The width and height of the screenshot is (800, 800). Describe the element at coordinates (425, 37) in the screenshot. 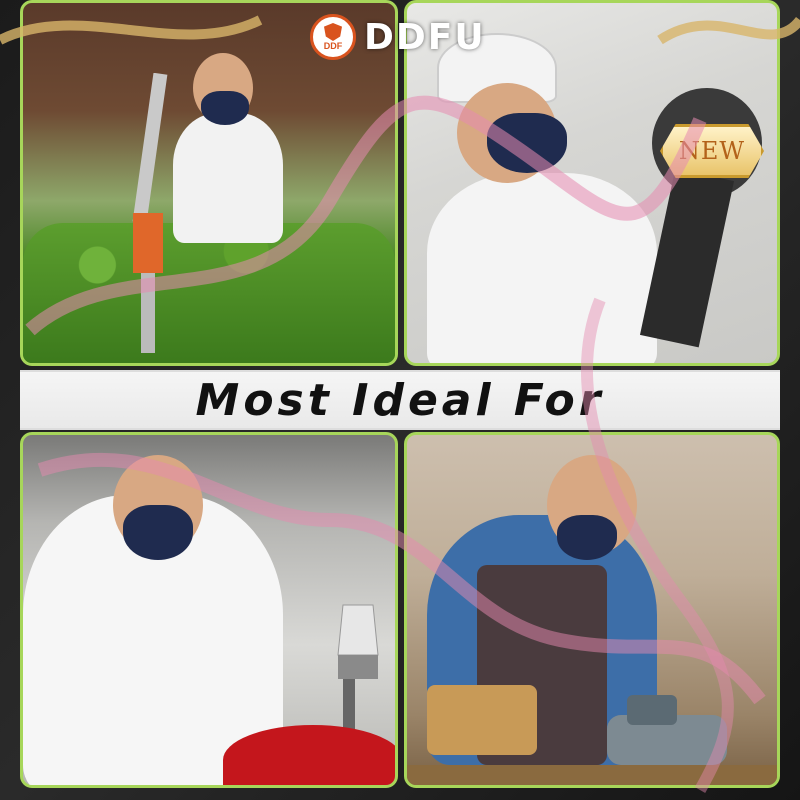

I see `logo-name: DDFU` at that location.